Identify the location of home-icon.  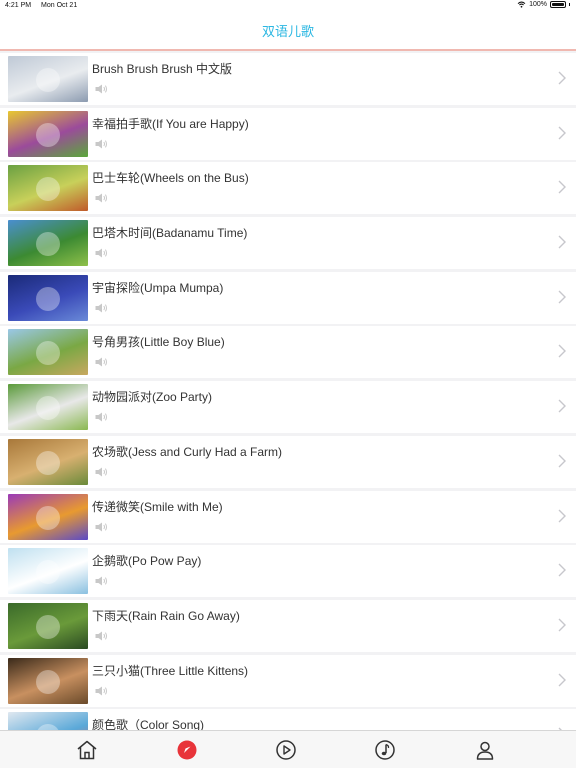
(87, 750).